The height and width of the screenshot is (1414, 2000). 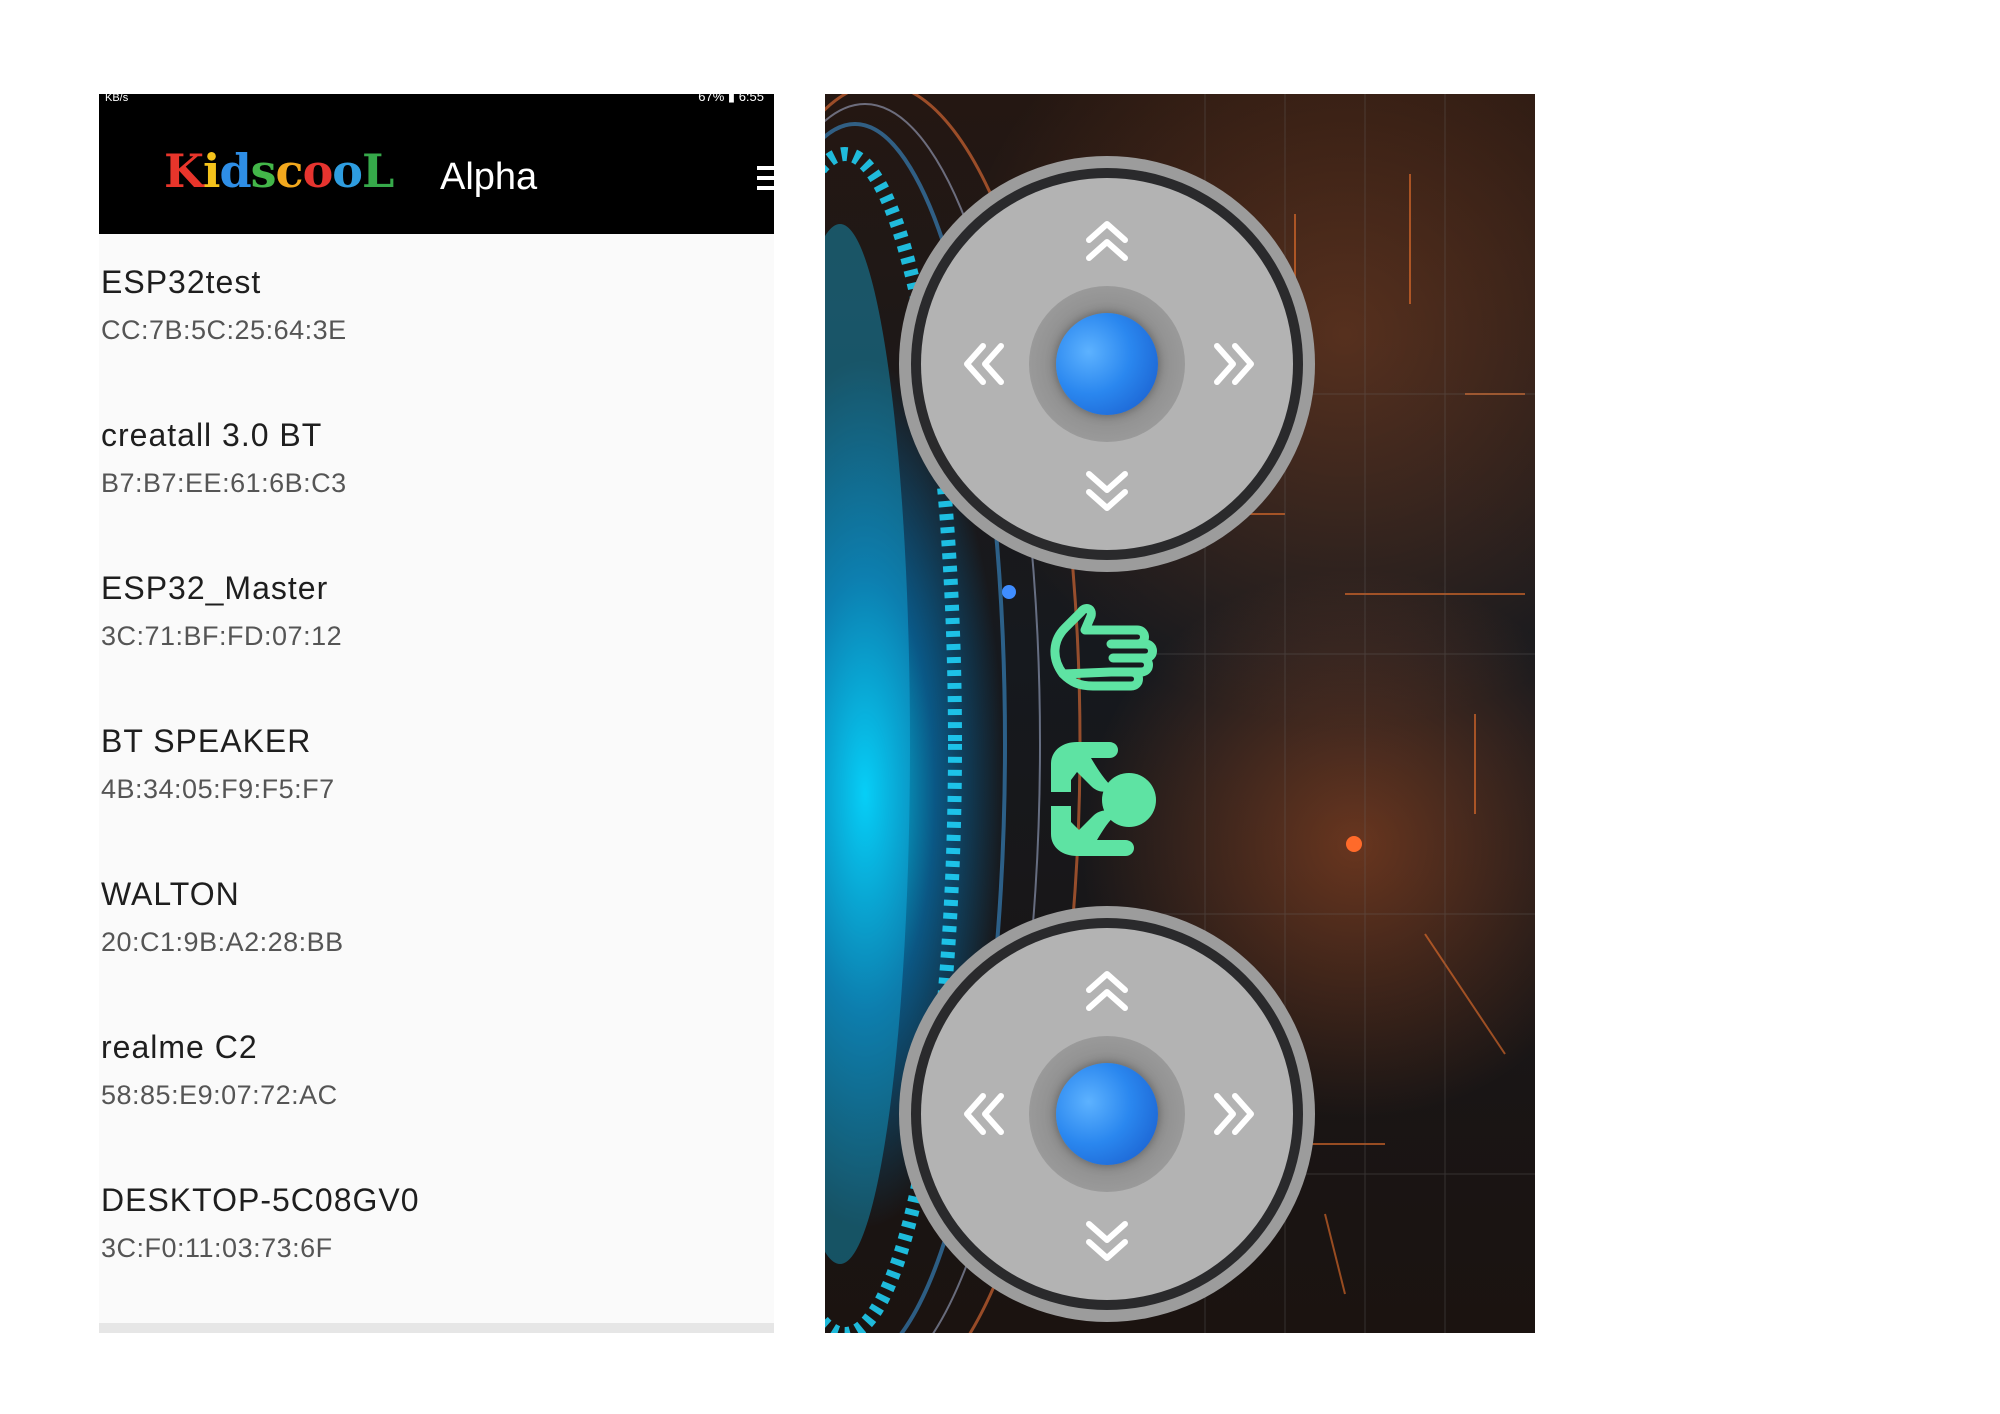 I want to click on logo-letter: K, so click(x=184, y=171).